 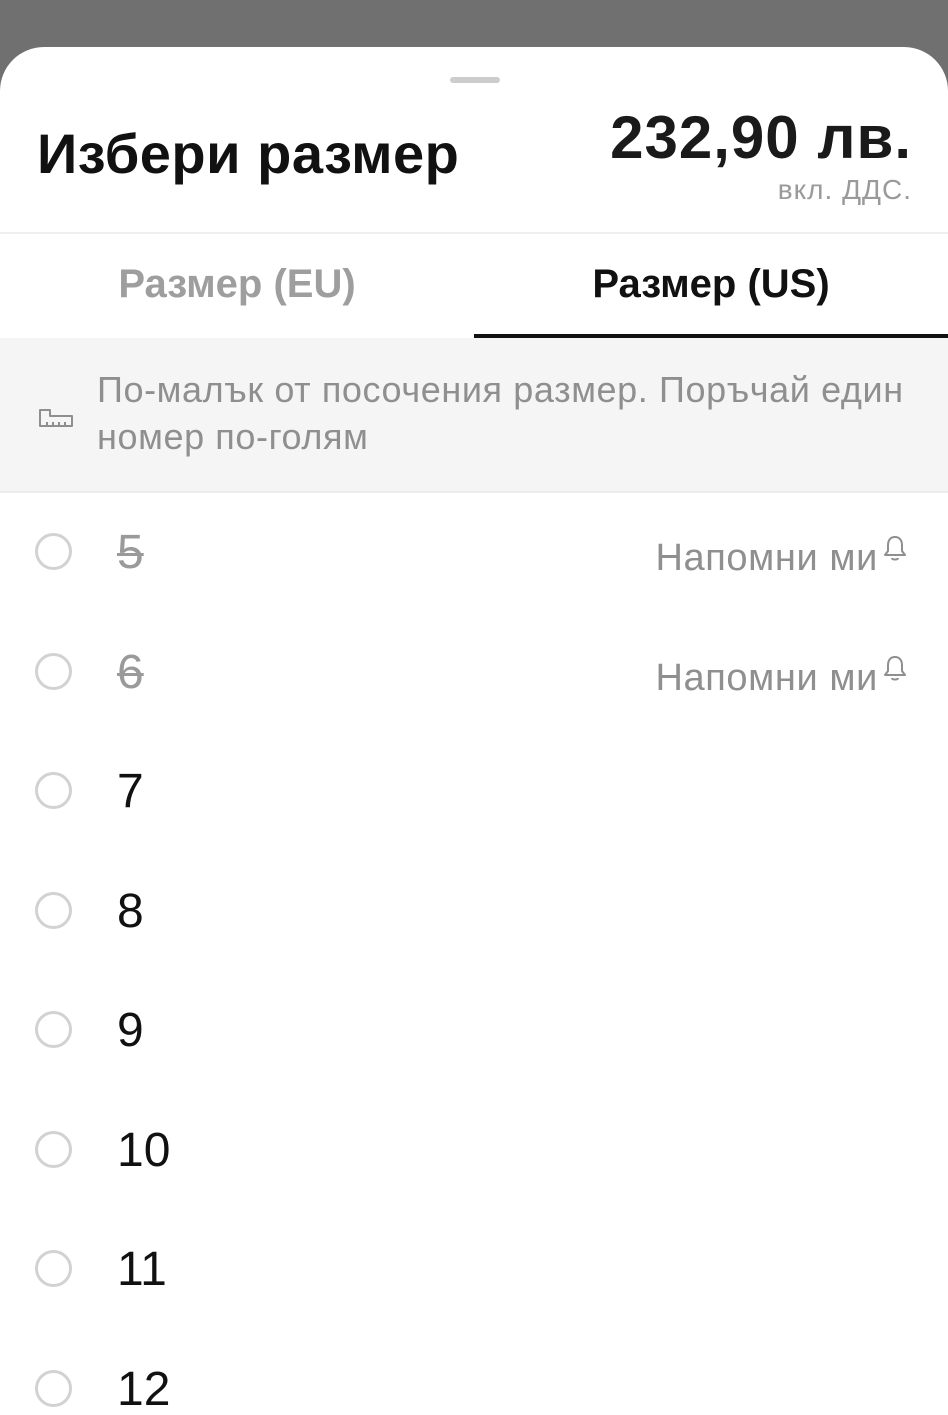 I want to click on size-label: 7, so click(x=130, y=791).